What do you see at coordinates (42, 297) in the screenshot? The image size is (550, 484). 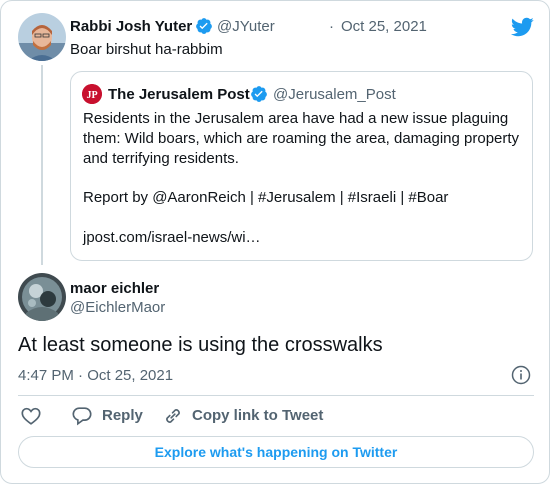 I see `avatar-maor-eichler` at bounding box center [42, 297].